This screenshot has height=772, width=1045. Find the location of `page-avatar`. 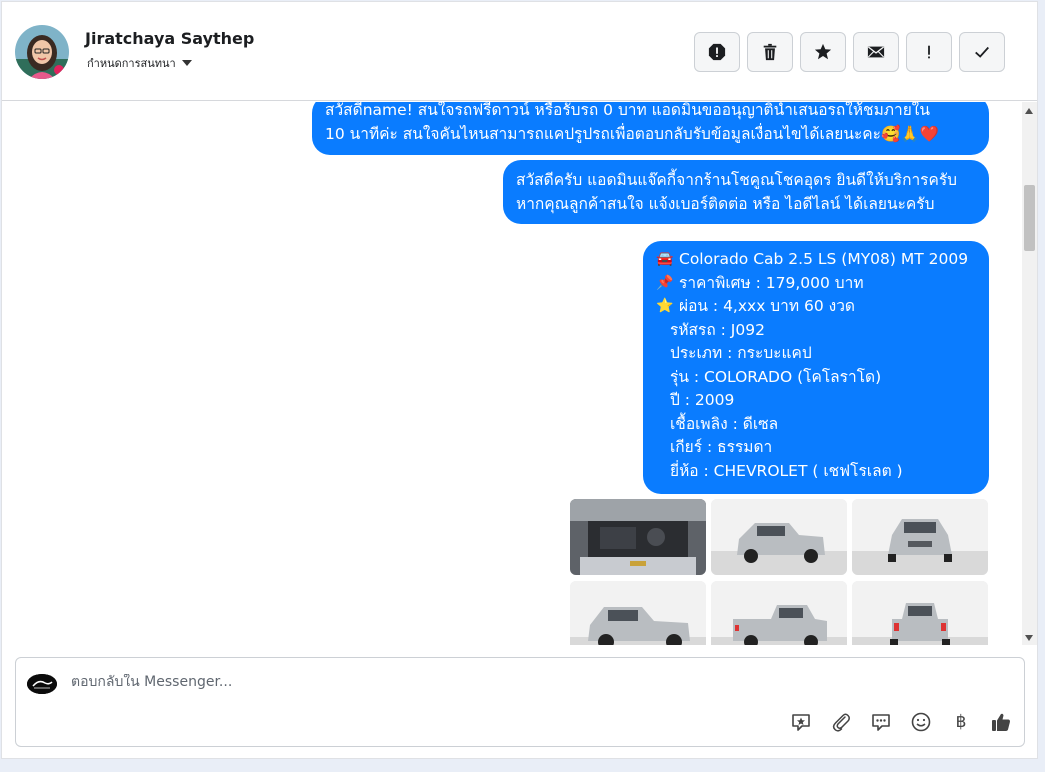

page-avatar is located at coordinates (42, 684).